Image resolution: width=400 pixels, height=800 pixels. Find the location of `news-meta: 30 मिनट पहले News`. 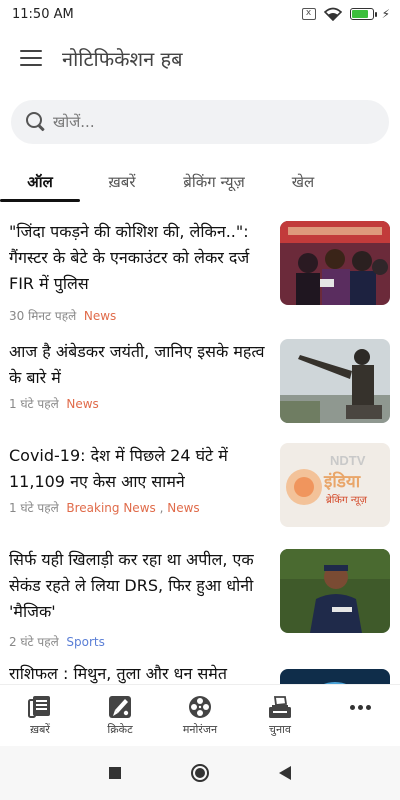

news-meta: 30 मिनट पहले News is located at coordinates (62, 315).